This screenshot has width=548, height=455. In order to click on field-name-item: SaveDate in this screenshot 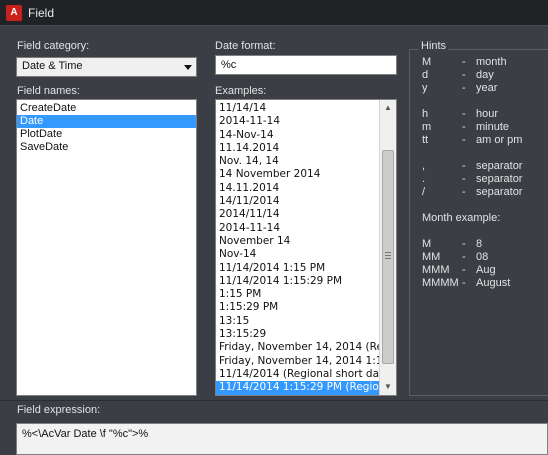, I will do `click(106, 147)`.